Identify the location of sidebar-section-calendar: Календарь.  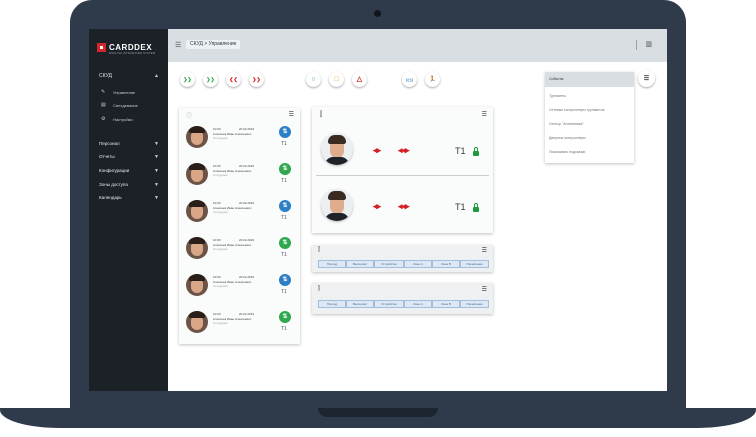
(110, 197).